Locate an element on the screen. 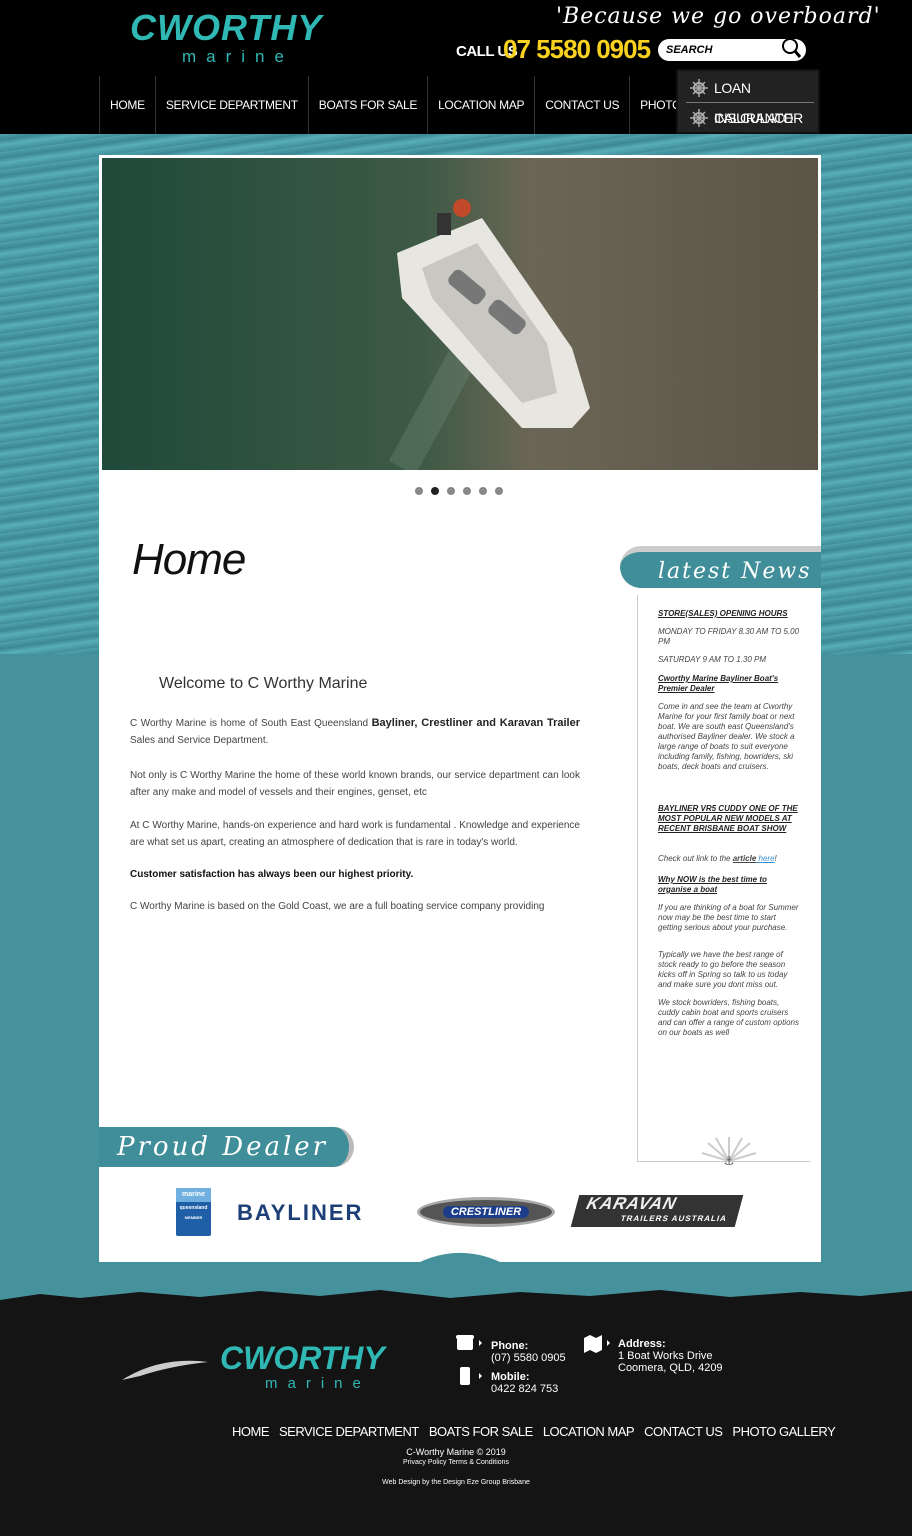 This screenshot has width=912, height=1536. footer-mobile: Mobile: 0422 824 753 is located at coordinates (524, 1383).